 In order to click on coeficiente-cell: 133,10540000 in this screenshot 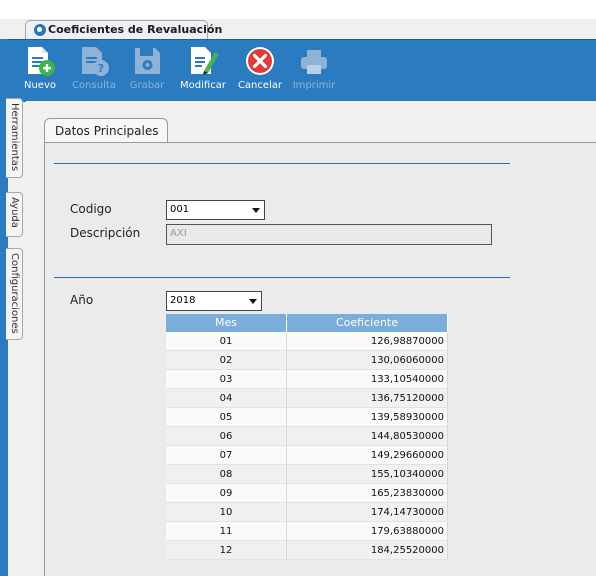, I will do `click(367, 379)`.